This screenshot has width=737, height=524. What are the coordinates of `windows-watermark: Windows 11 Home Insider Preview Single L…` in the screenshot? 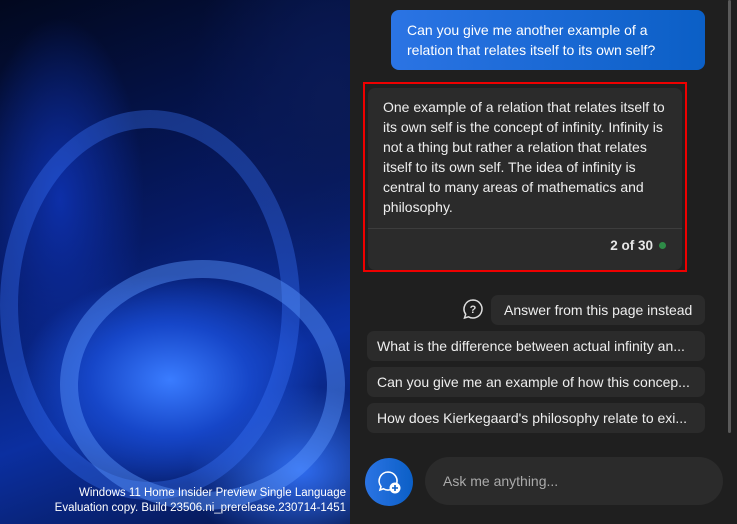 It's located at (200, 501).